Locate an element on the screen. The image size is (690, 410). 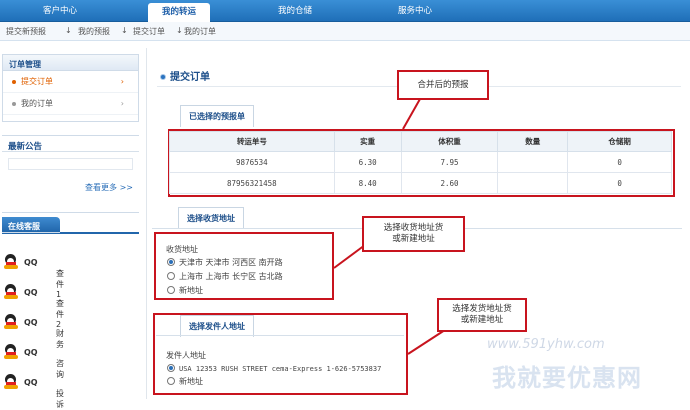
watermark-logo: 我就要优惠网 is located at coordinates (567, 378).